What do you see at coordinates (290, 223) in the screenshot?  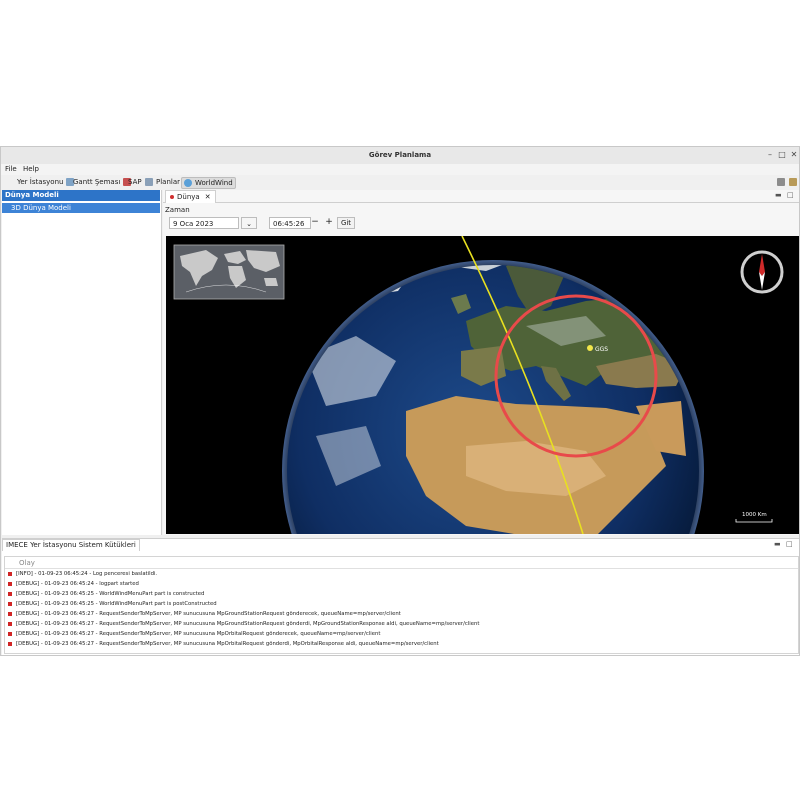 I see `time-field: 06:45:26` at bounding box center [290, 223].